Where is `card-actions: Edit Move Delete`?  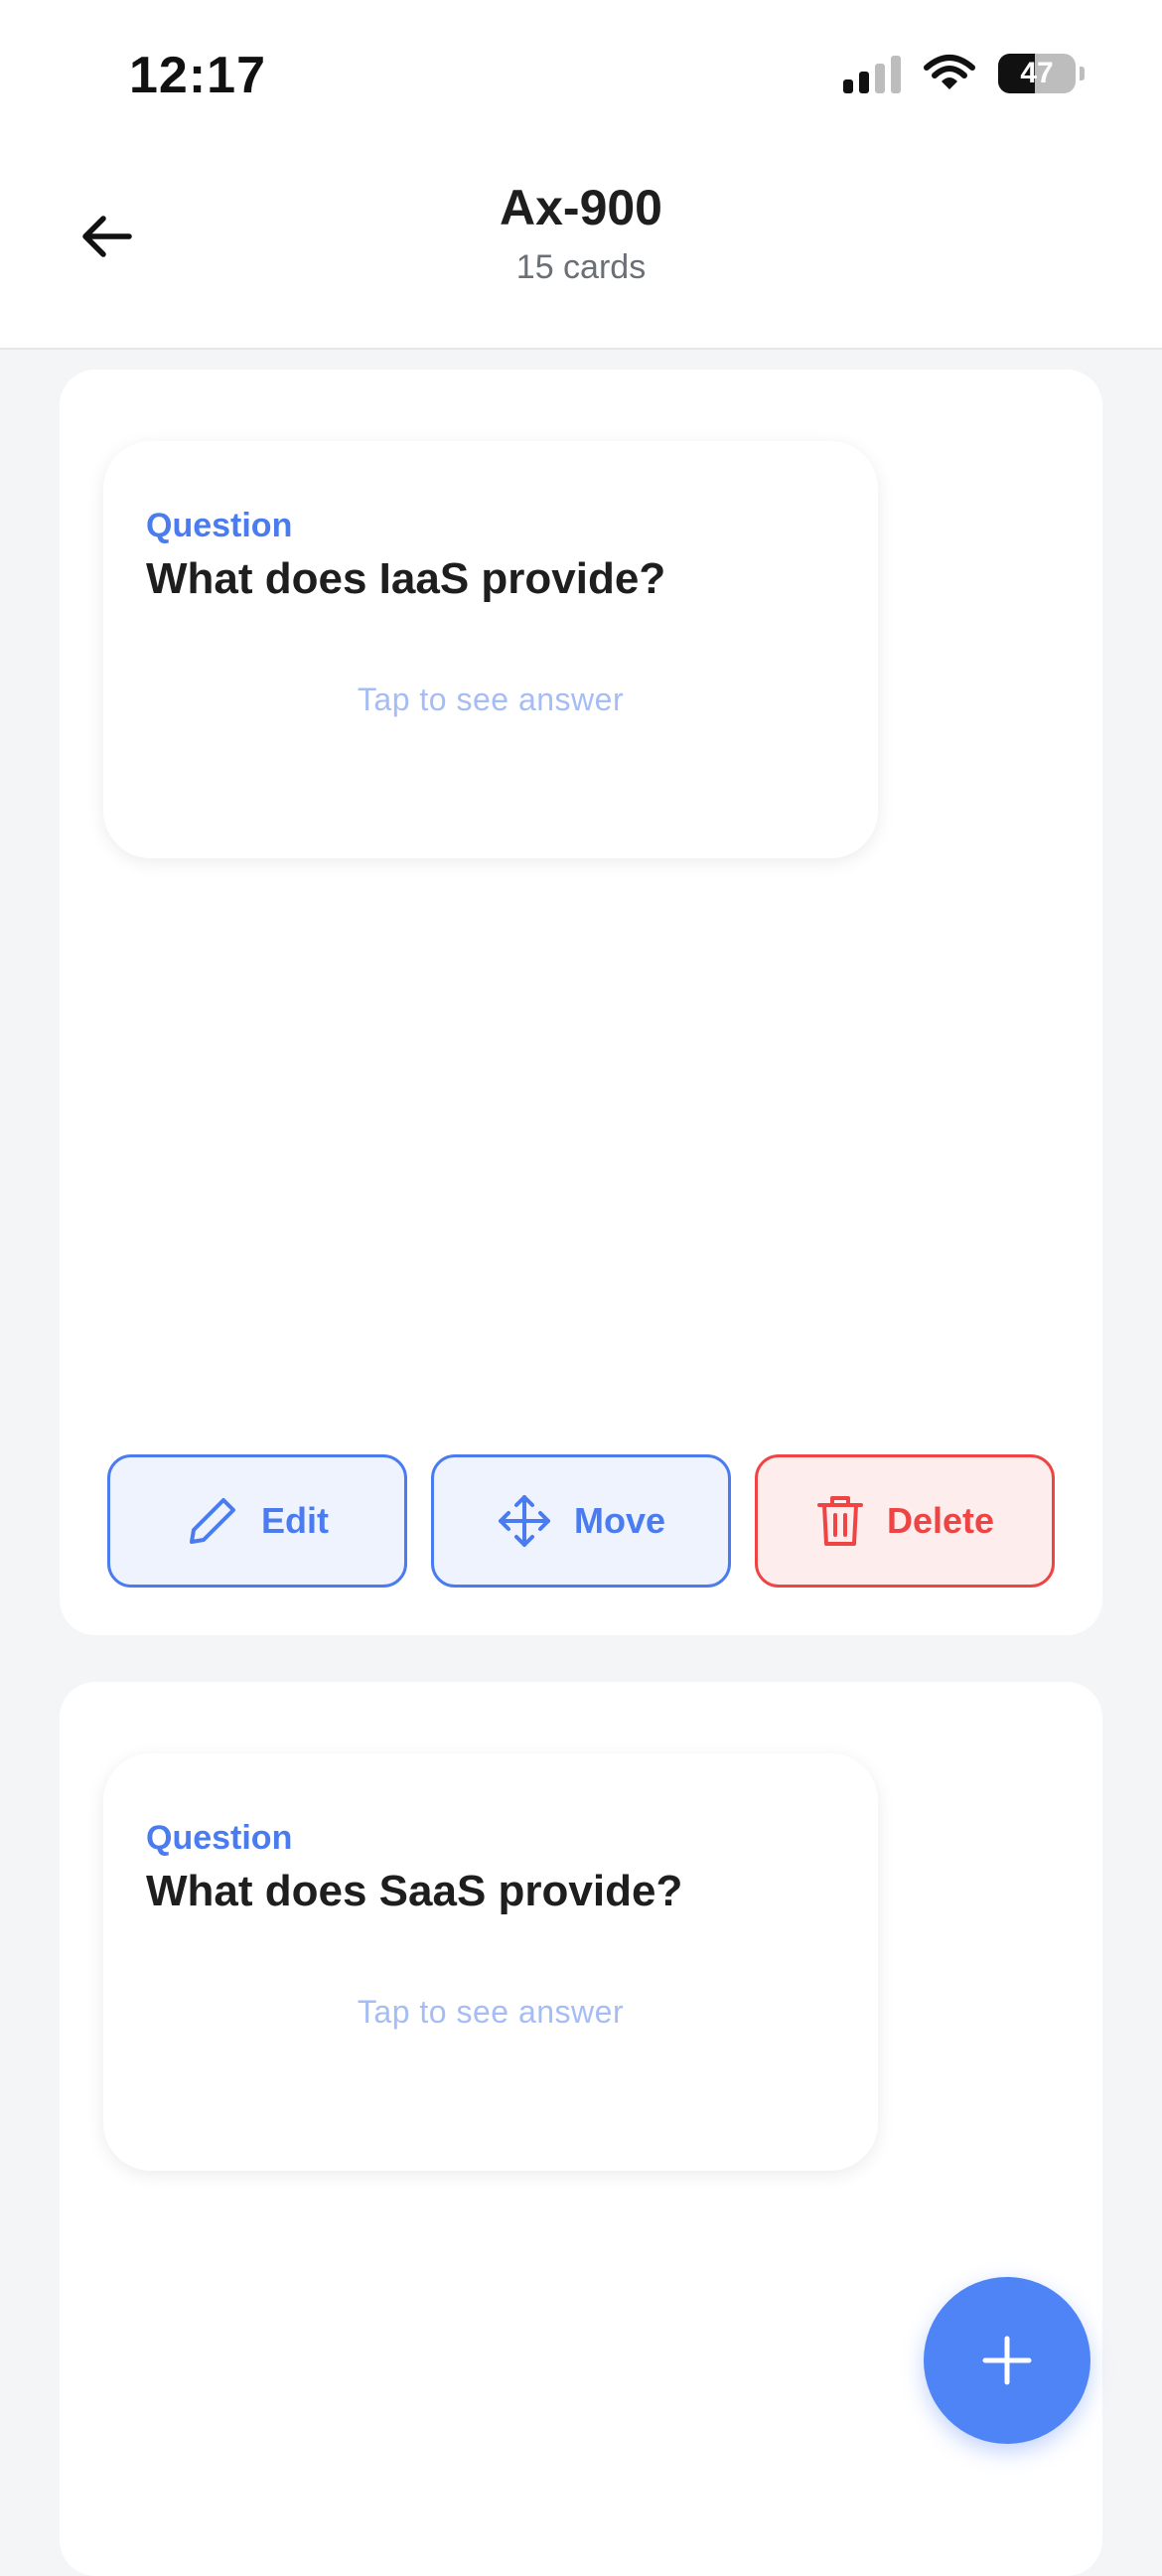 card-actions: Edit Move Delete is located at coordinates (581, 1521).